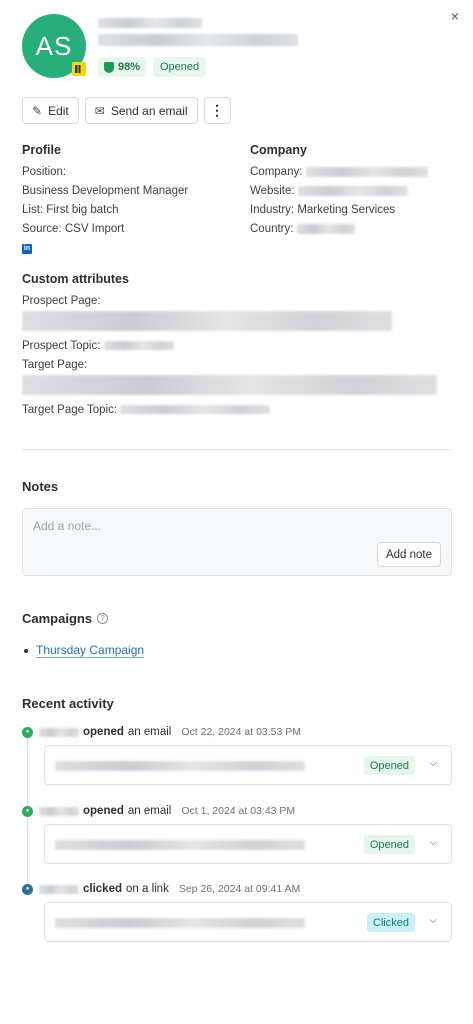 The width and height of the screenshot is (473, 1024). I want to click on pencil-icon: ✎, so click(37, 110).